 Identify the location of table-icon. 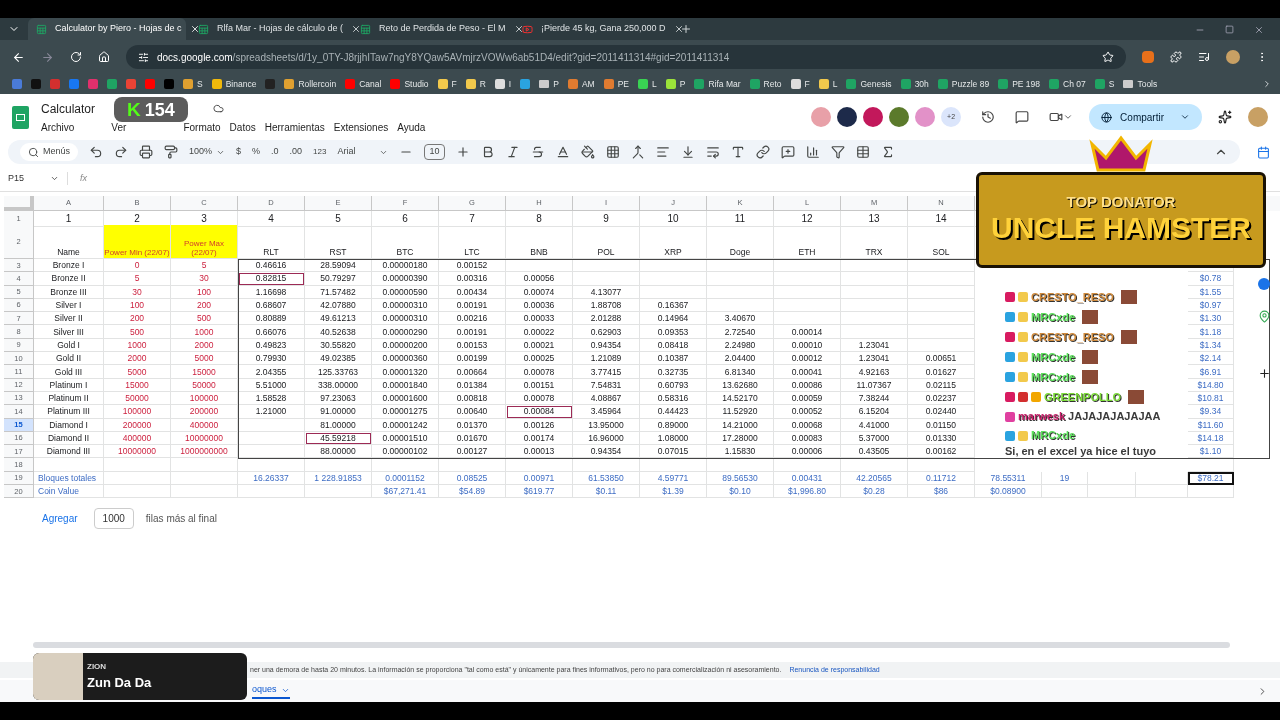
(862, 152).